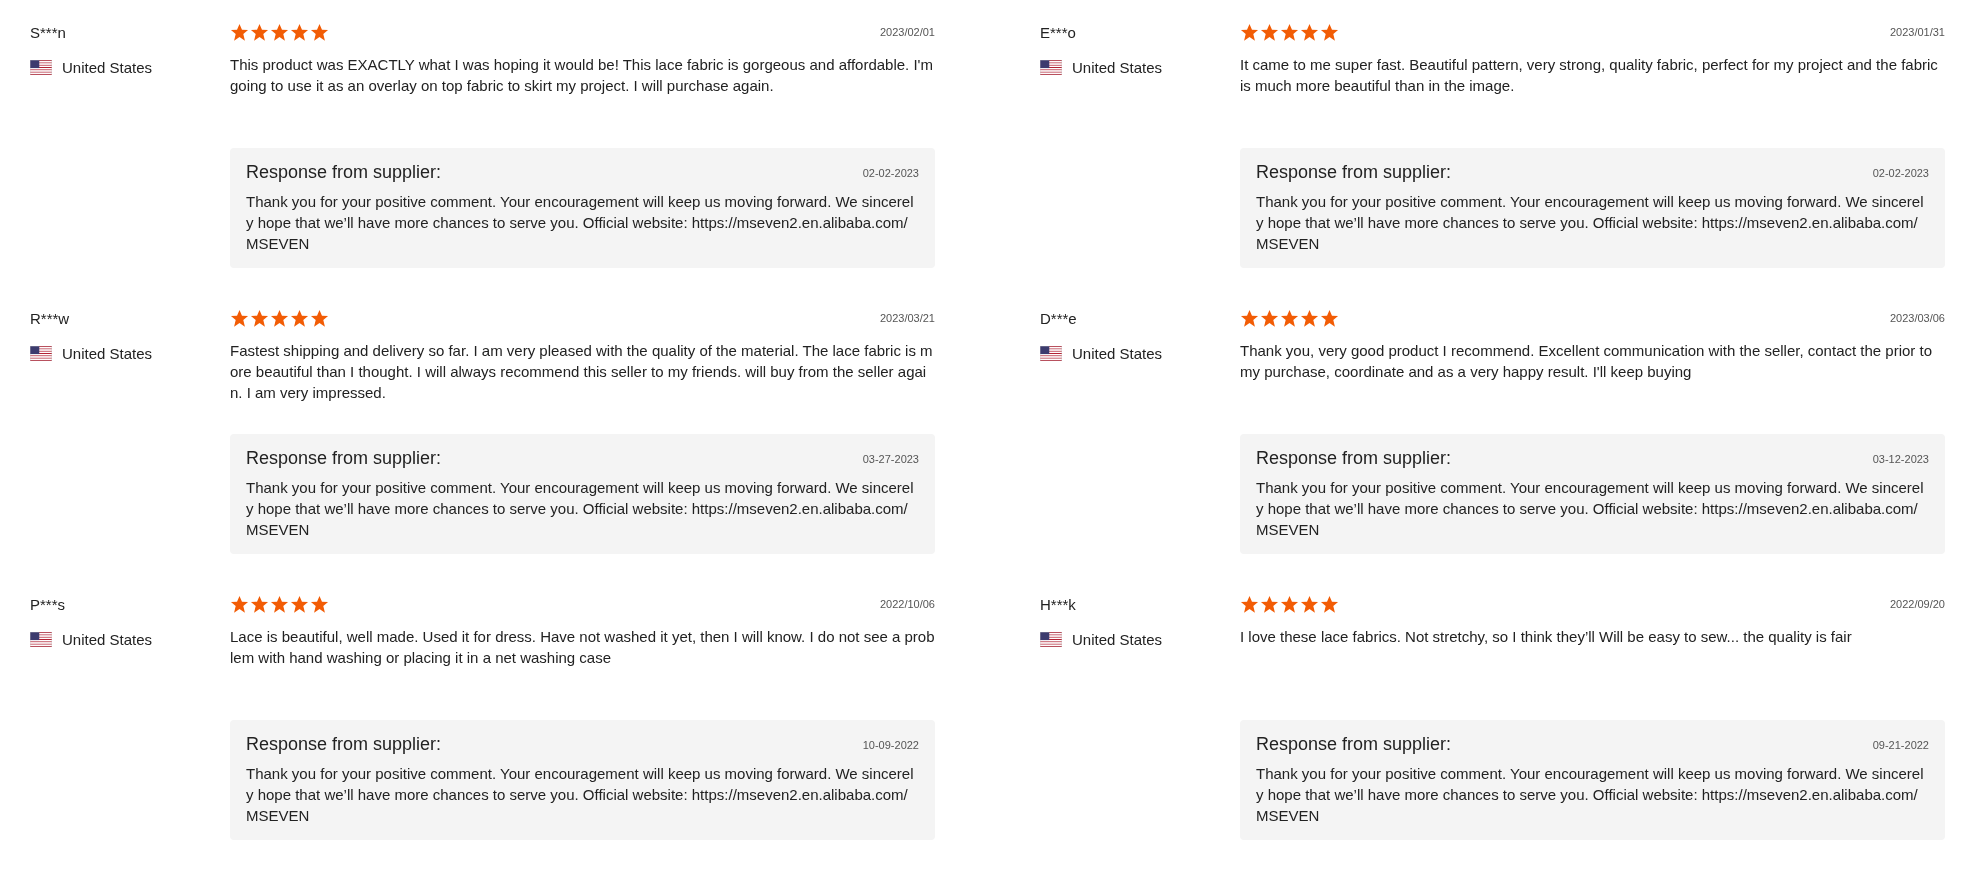  Describe the element at coordinates (582, 647) in the screenshot. I see `review-text: Lace is beautiful, well made. Used it for dress. Have not washed it yet, then I will know. I do not see a problem with hand washing or placing it in a net washing case` at that location.